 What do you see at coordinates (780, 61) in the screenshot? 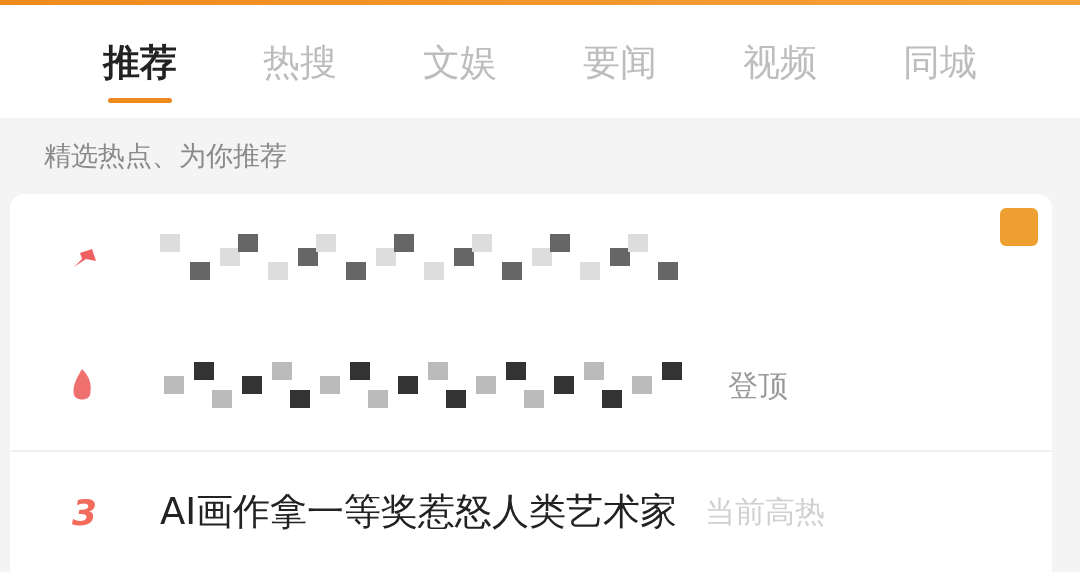
I see `tab: 视频` at bounding box center [780, 61].